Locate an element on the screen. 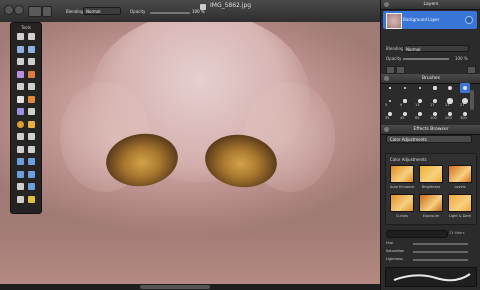  brush-preset: 21 is located at coordinates (450, 101).